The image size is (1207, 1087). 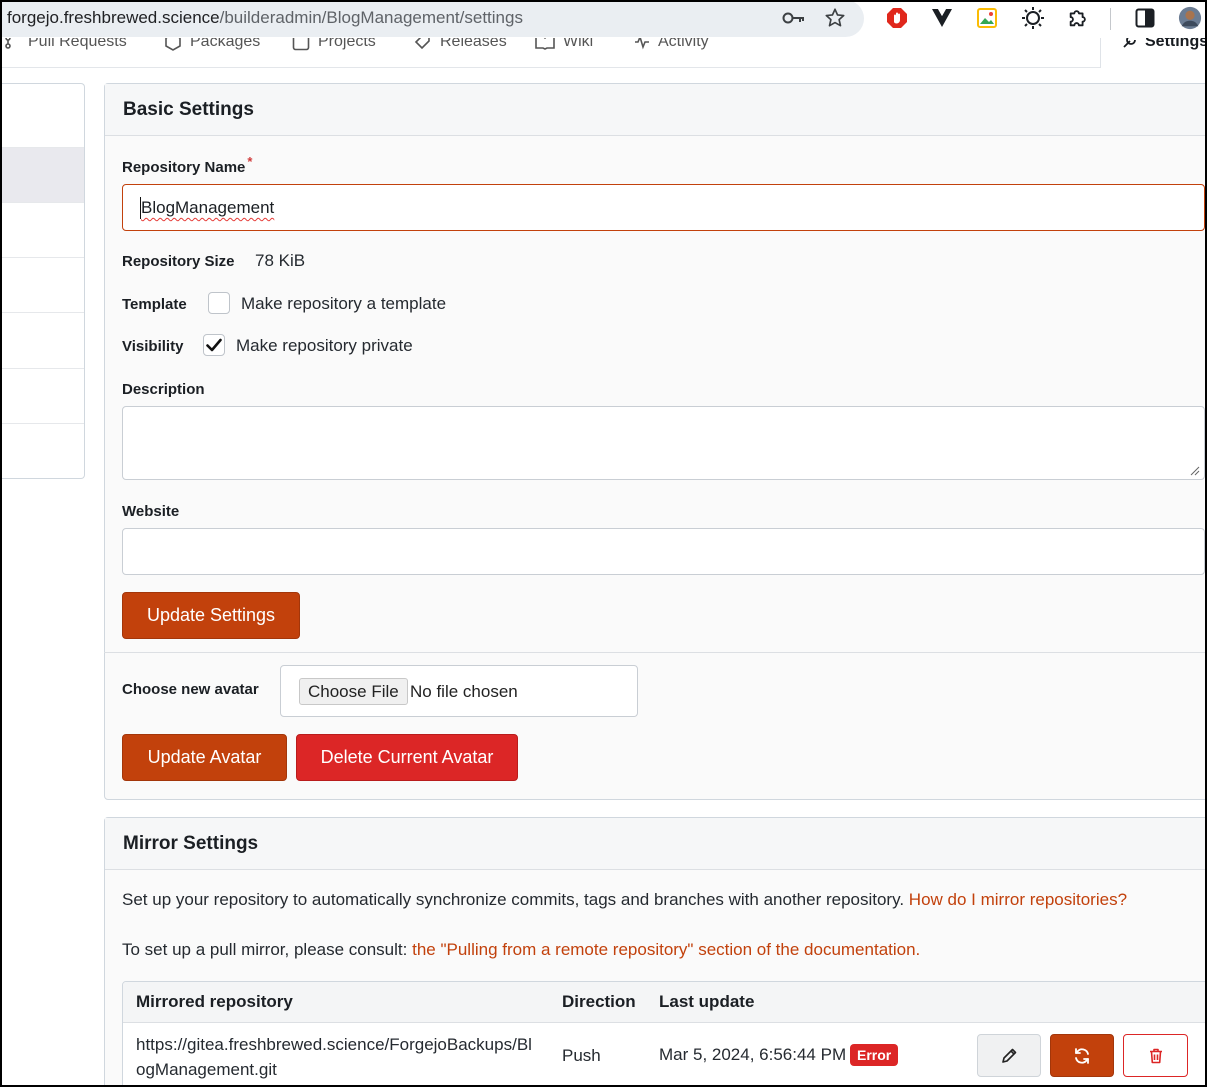 What do you see at coordinates (578, 44) in the screenshot?
I see `tab-label: Wiki` at bounding box center [578, 44].